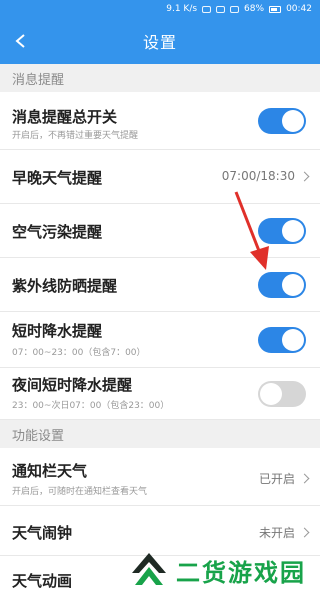 The image size is (320, 595). I want to click on watermark-text: 二货游戏园, so click(241, 572).